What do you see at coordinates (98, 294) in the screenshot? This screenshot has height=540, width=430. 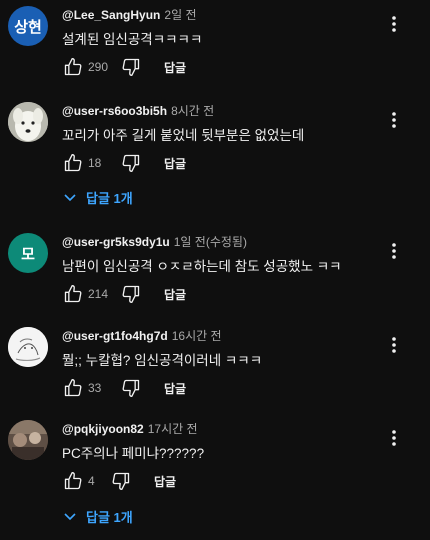 I see `like-count: 214` at bounding box center [98, 294].